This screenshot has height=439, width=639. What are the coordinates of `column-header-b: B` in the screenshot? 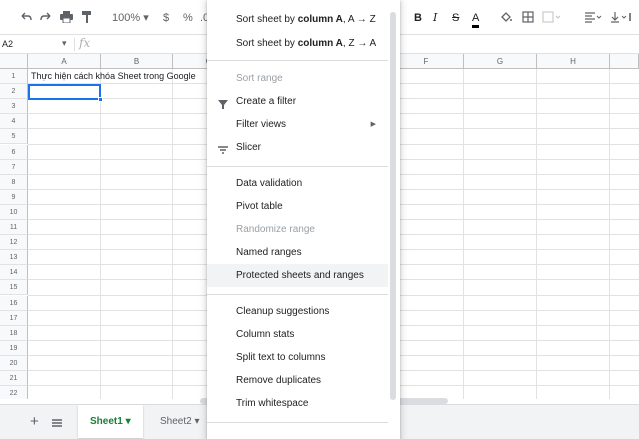 It's located at (137, 61).